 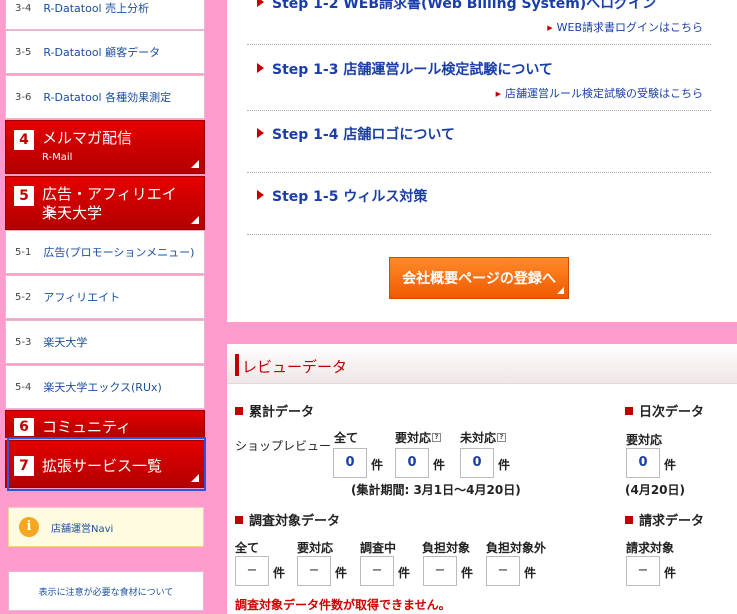 I want to click on sidebar-item-label: 広告(プロモーションメニュー), so click(x=119, y=252).